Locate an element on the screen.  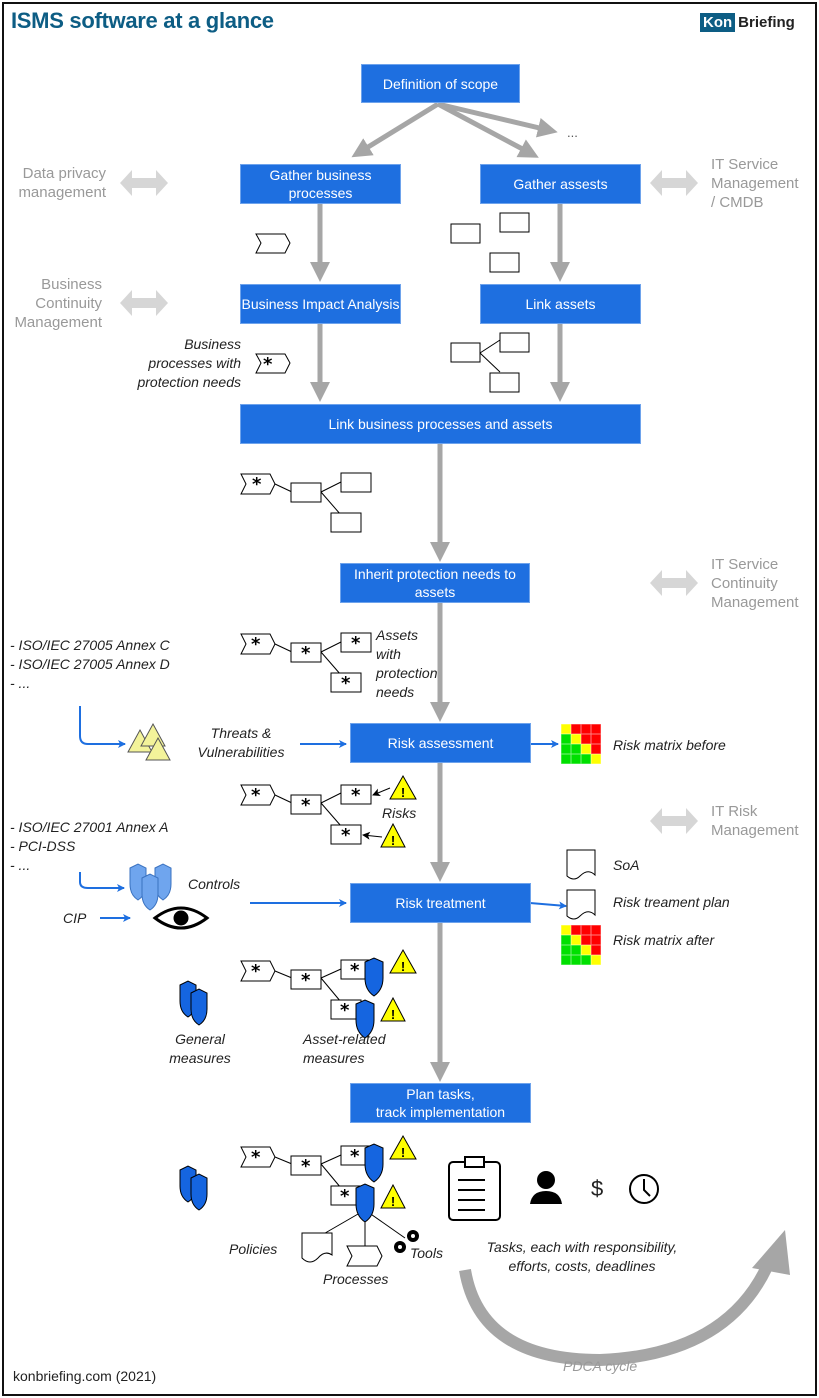
label-tools: Tools is located at coordinates (426, 1253).